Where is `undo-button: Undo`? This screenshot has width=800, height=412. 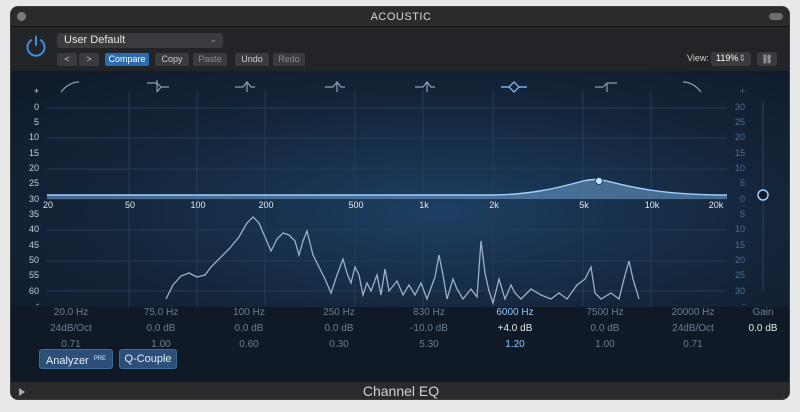 undo-button: Undo is located at coordinates (252, 59).